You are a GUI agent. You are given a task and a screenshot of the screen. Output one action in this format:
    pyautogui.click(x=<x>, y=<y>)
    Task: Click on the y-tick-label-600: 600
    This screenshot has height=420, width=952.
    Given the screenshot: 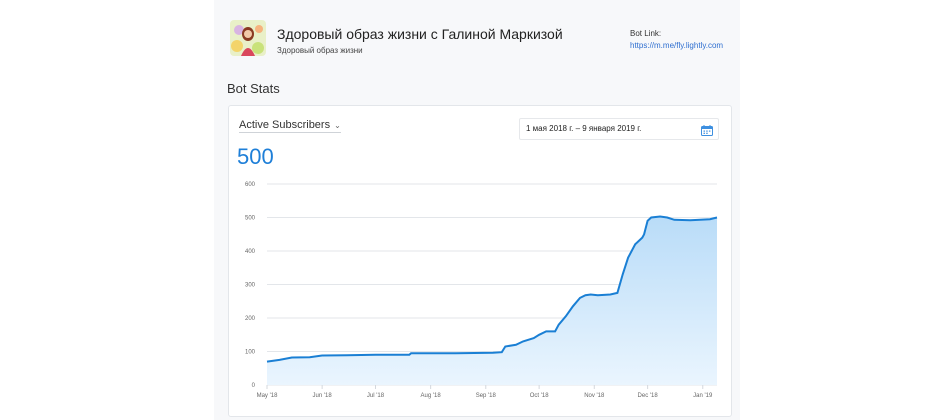 What is the action you would take?
    pyautogui.click(x=250, y=185)
    